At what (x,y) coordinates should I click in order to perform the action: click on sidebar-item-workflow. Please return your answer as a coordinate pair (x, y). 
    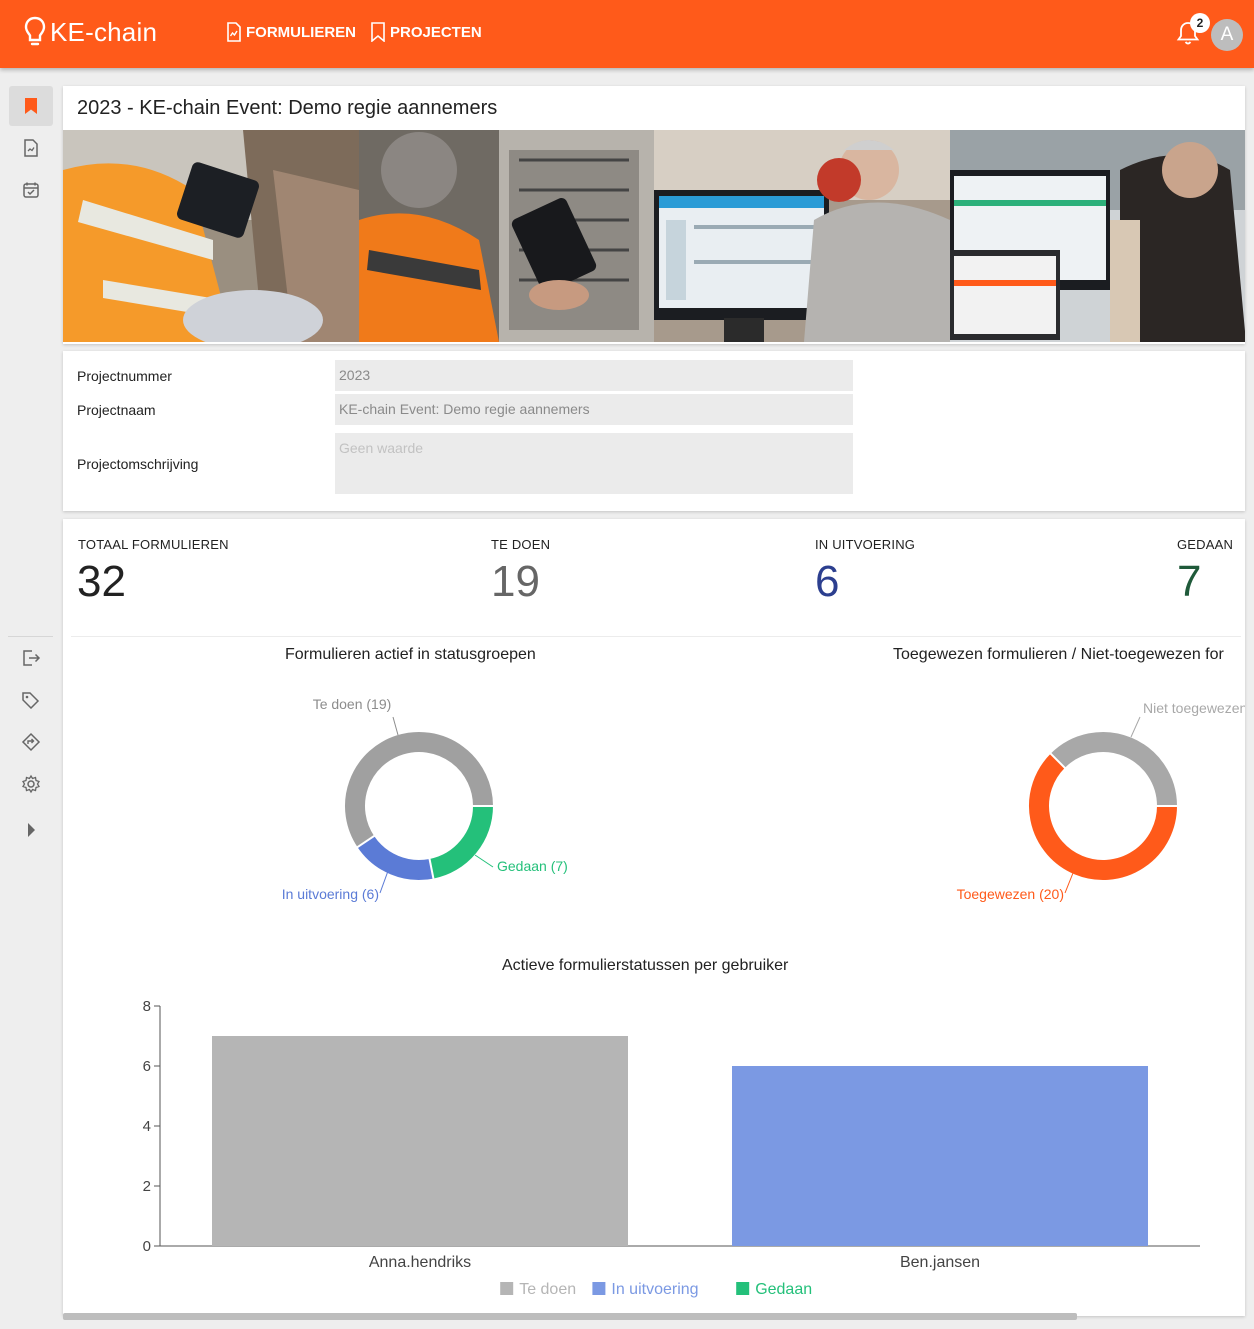
    Looking at the image, I should click on (31, 742).